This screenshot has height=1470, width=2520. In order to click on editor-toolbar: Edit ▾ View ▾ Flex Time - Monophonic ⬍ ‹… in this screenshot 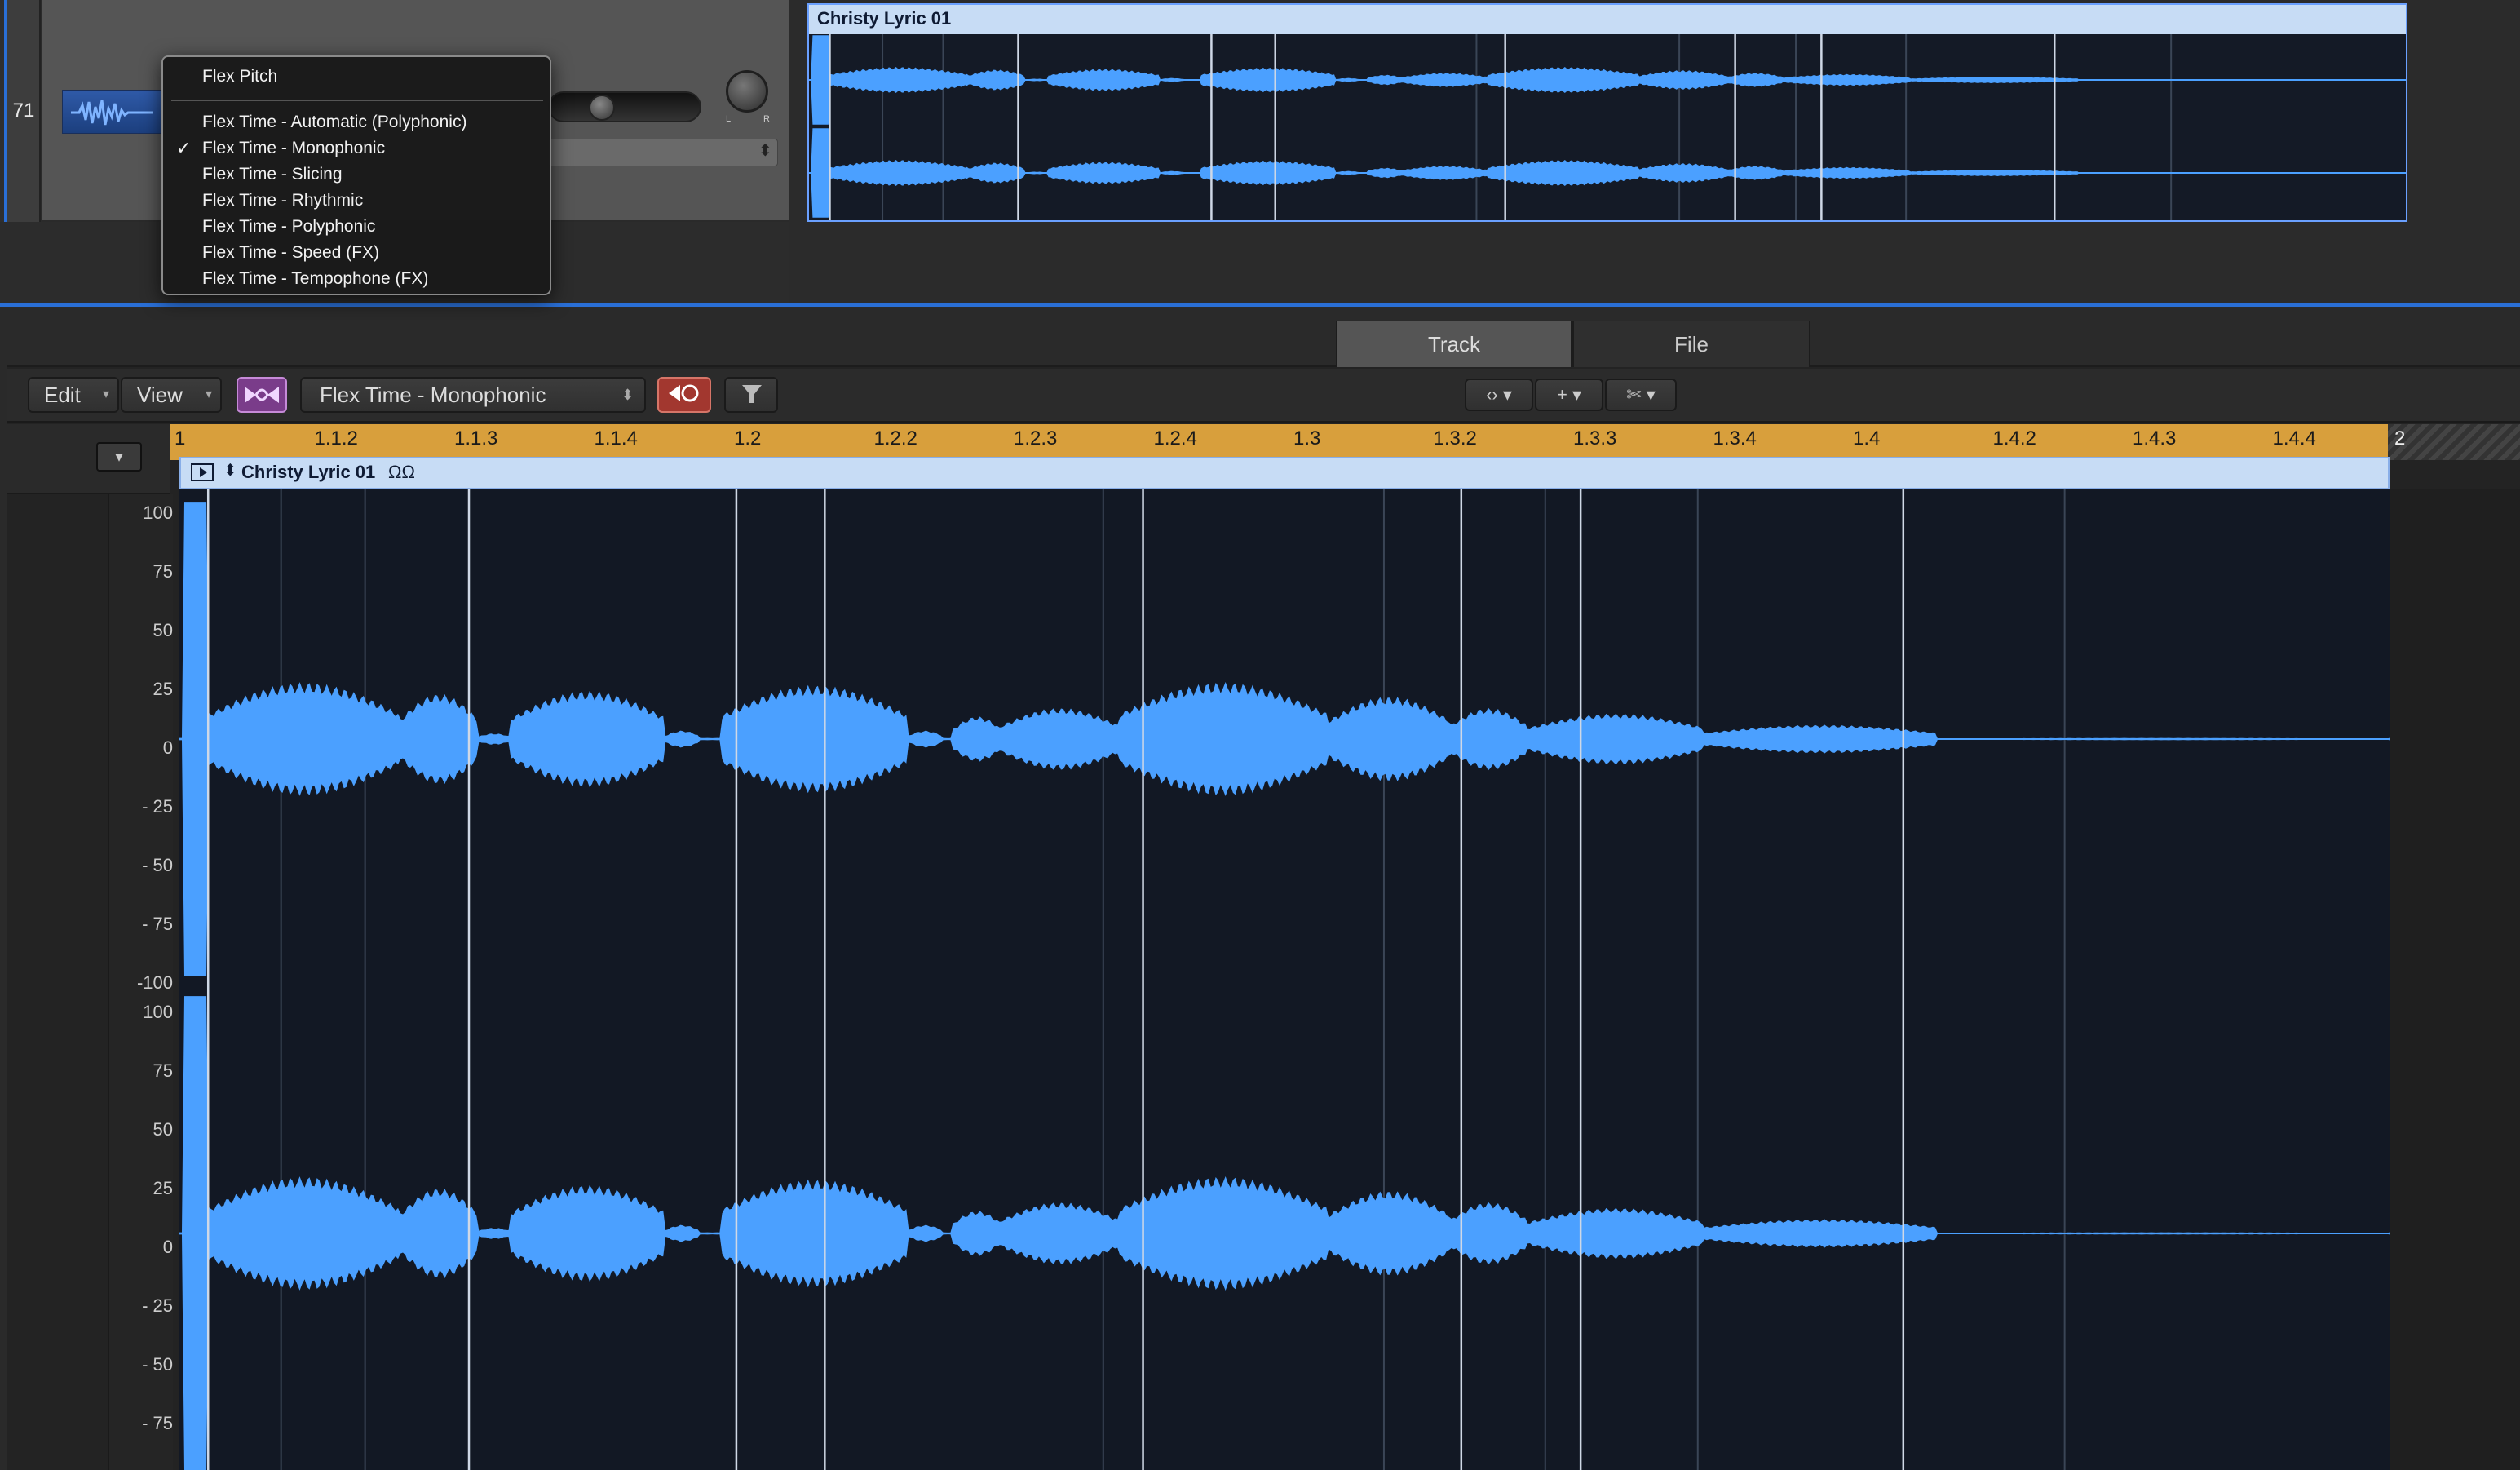, I will do `click(1263, 396)`.